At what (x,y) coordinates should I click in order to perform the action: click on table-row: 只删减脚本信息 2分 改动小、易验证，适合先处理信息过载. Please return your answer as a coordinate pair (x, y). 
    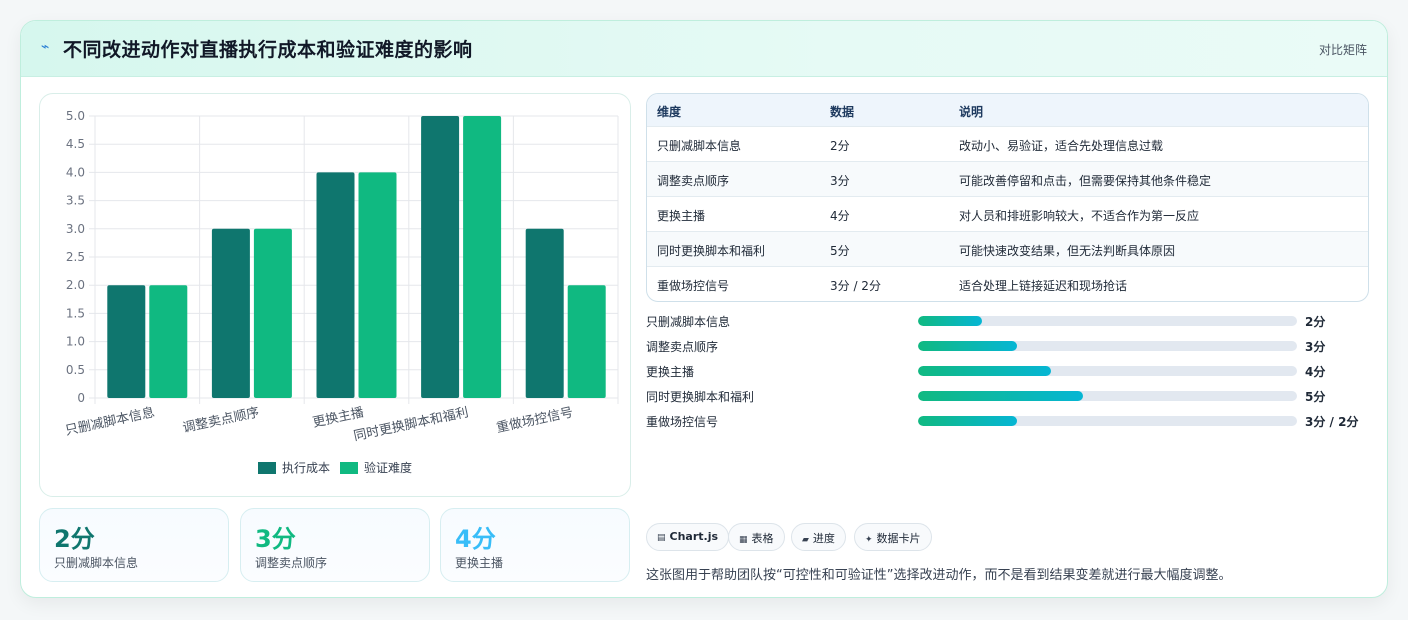
    Looking at the image, I should click on (1007, 144).